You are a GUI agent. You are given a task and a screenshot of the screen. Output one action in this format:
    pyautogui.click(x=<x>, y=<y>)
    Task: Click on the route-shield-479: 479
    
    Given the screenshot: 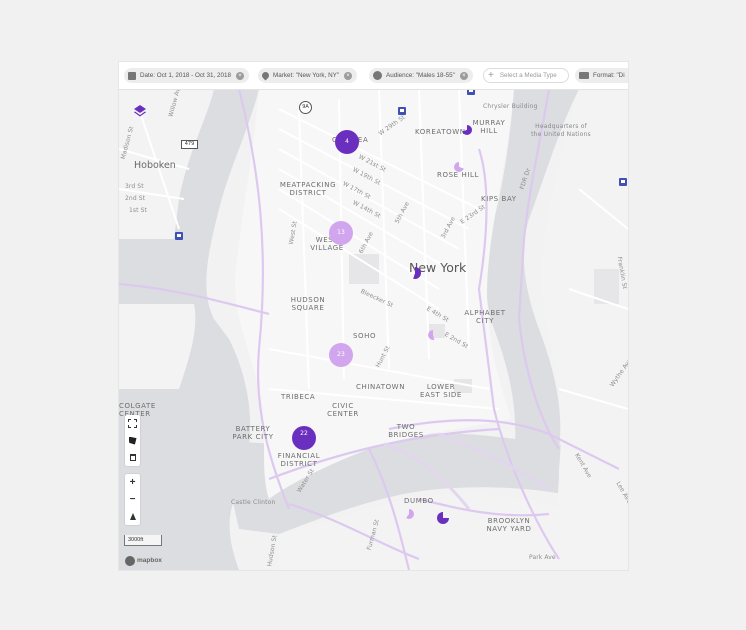 What is the action you would take?
    pyautogui.click(x=189, y=144)
    